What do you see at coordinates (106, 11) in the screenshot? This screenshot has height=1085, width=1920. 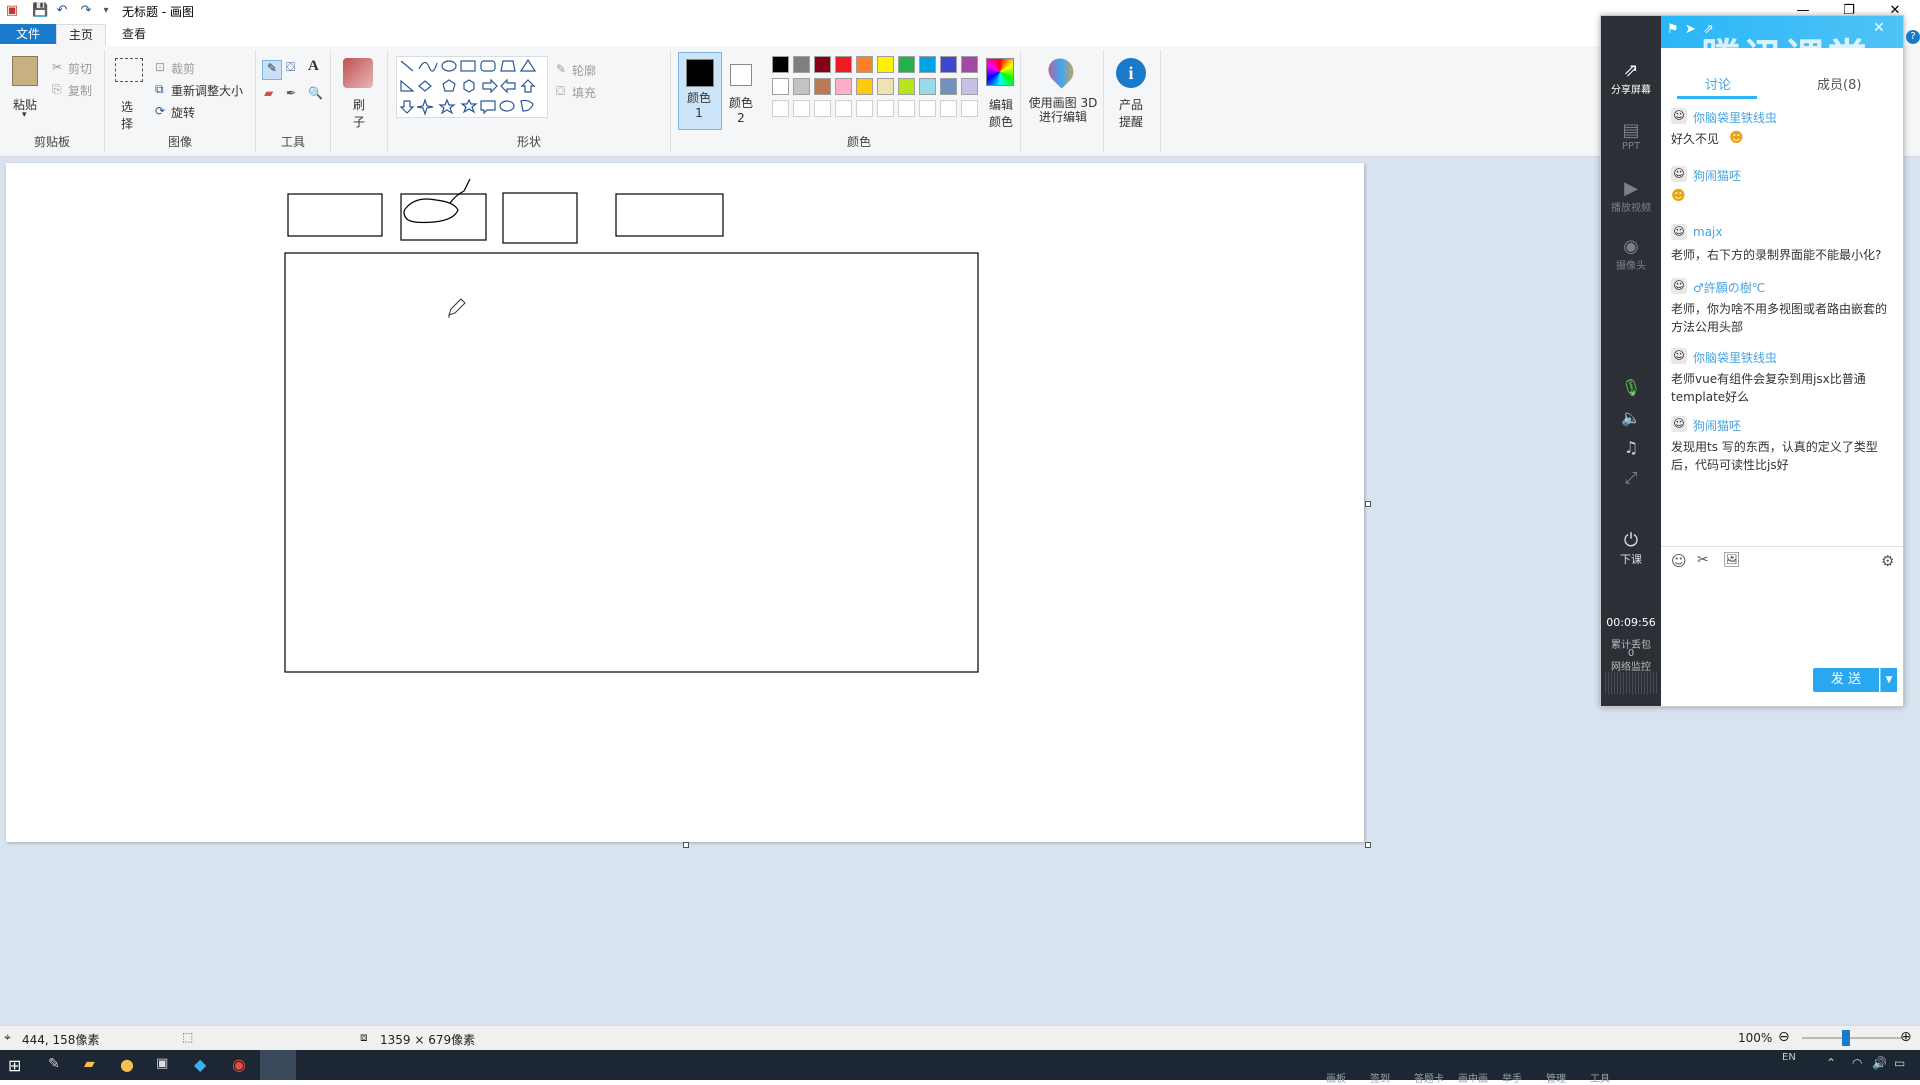 I see `customize-quick-access-icon: ▾` at bounding box center [106, 11].